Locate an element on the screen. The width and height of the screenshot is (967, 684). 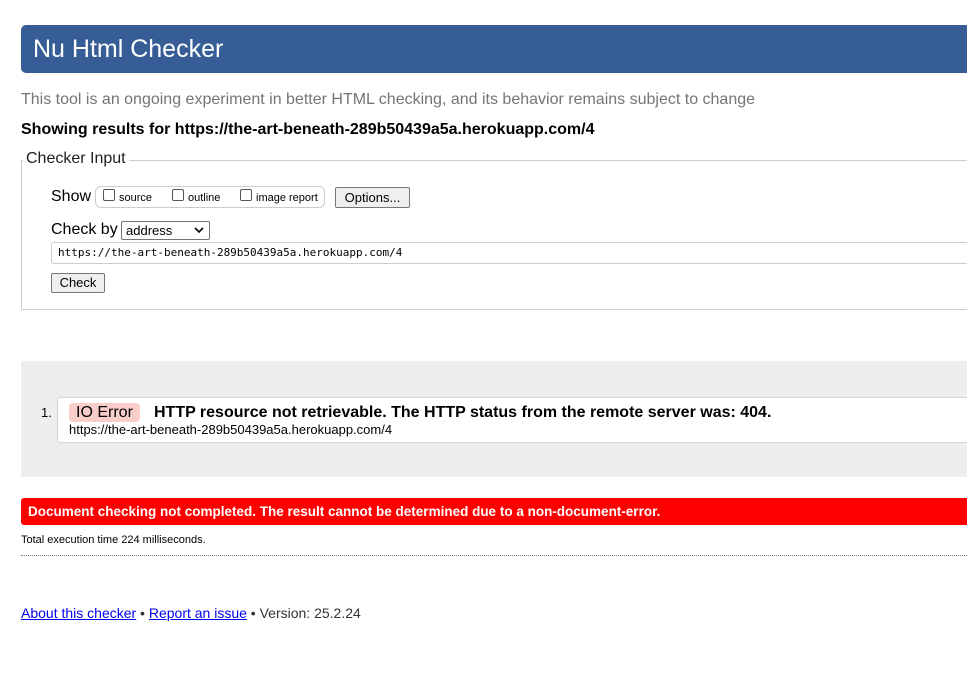
execution-time: Total execution time 224 milliseconds. is located at coordinates (113, 540).